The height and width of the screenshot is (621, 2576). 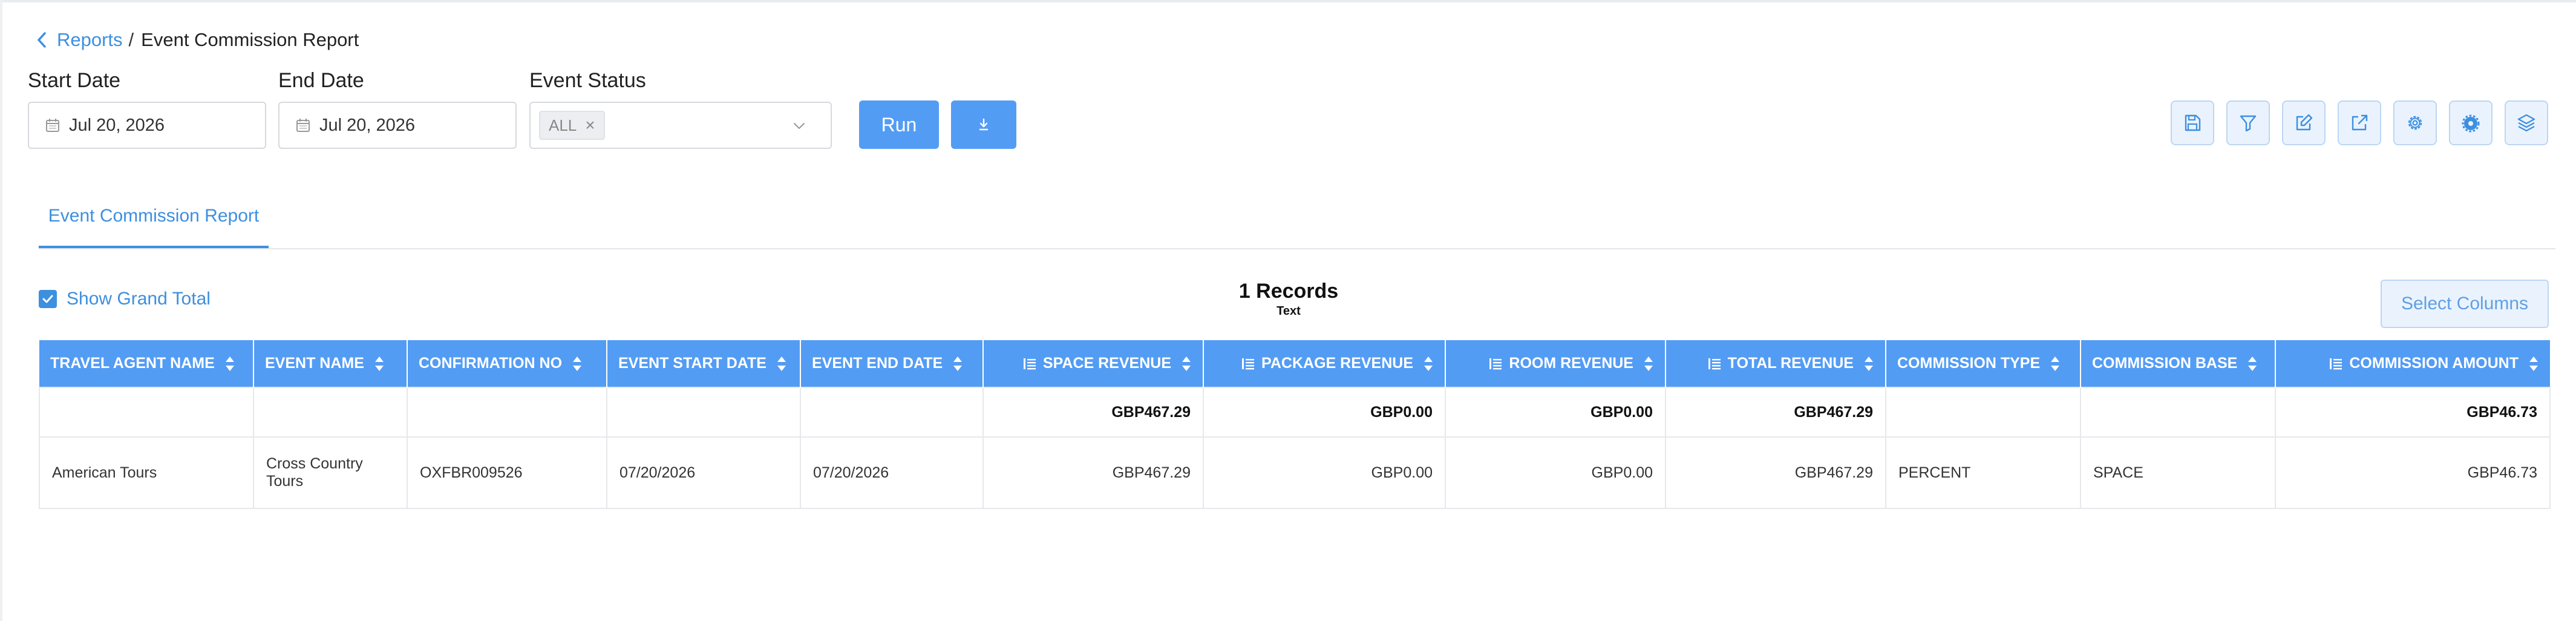 I want to click on column-header-label: COMMISSION AMOUNT, so click(x=2434, y=363).